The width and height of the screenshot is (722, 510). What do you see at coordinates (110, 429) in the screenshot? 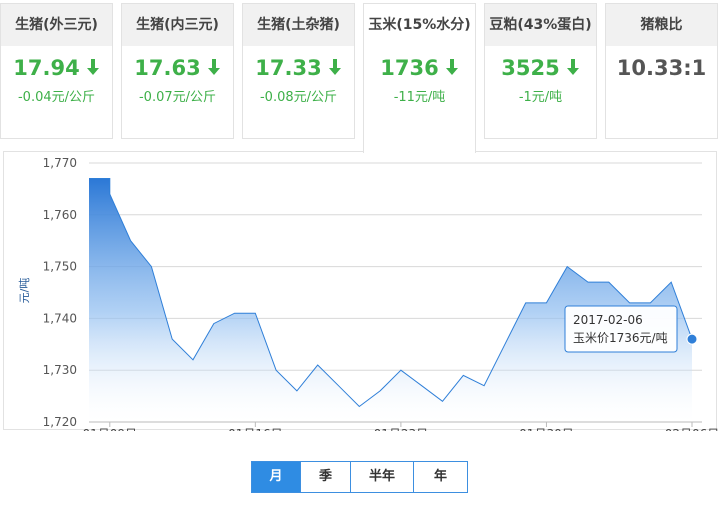
I see `x-tick-label: 01月09日` at bounding box center [110, 429].